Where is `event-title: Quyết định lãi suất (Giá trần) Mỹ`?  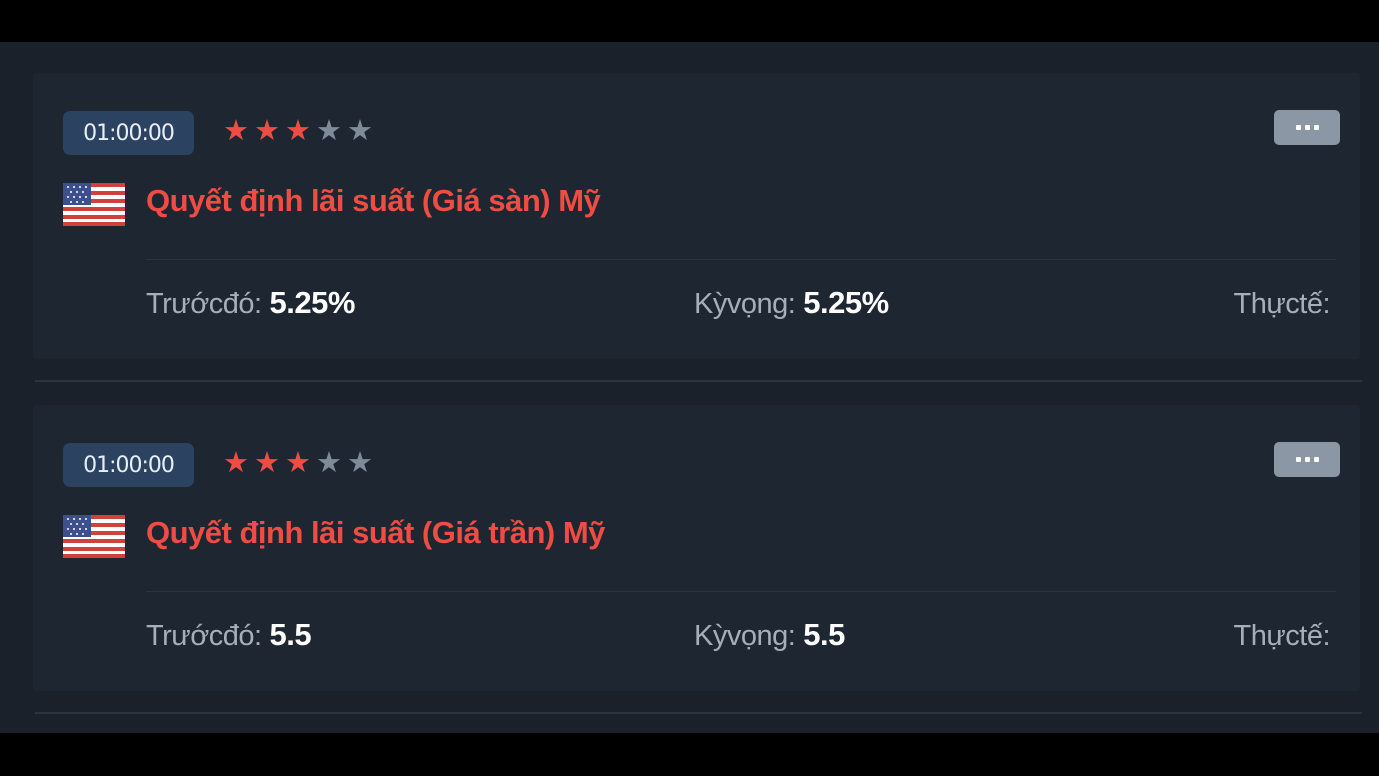
event-title: Quyết định lãi suất (Giá trần) Mỹ is located at coordinates (375, 533).